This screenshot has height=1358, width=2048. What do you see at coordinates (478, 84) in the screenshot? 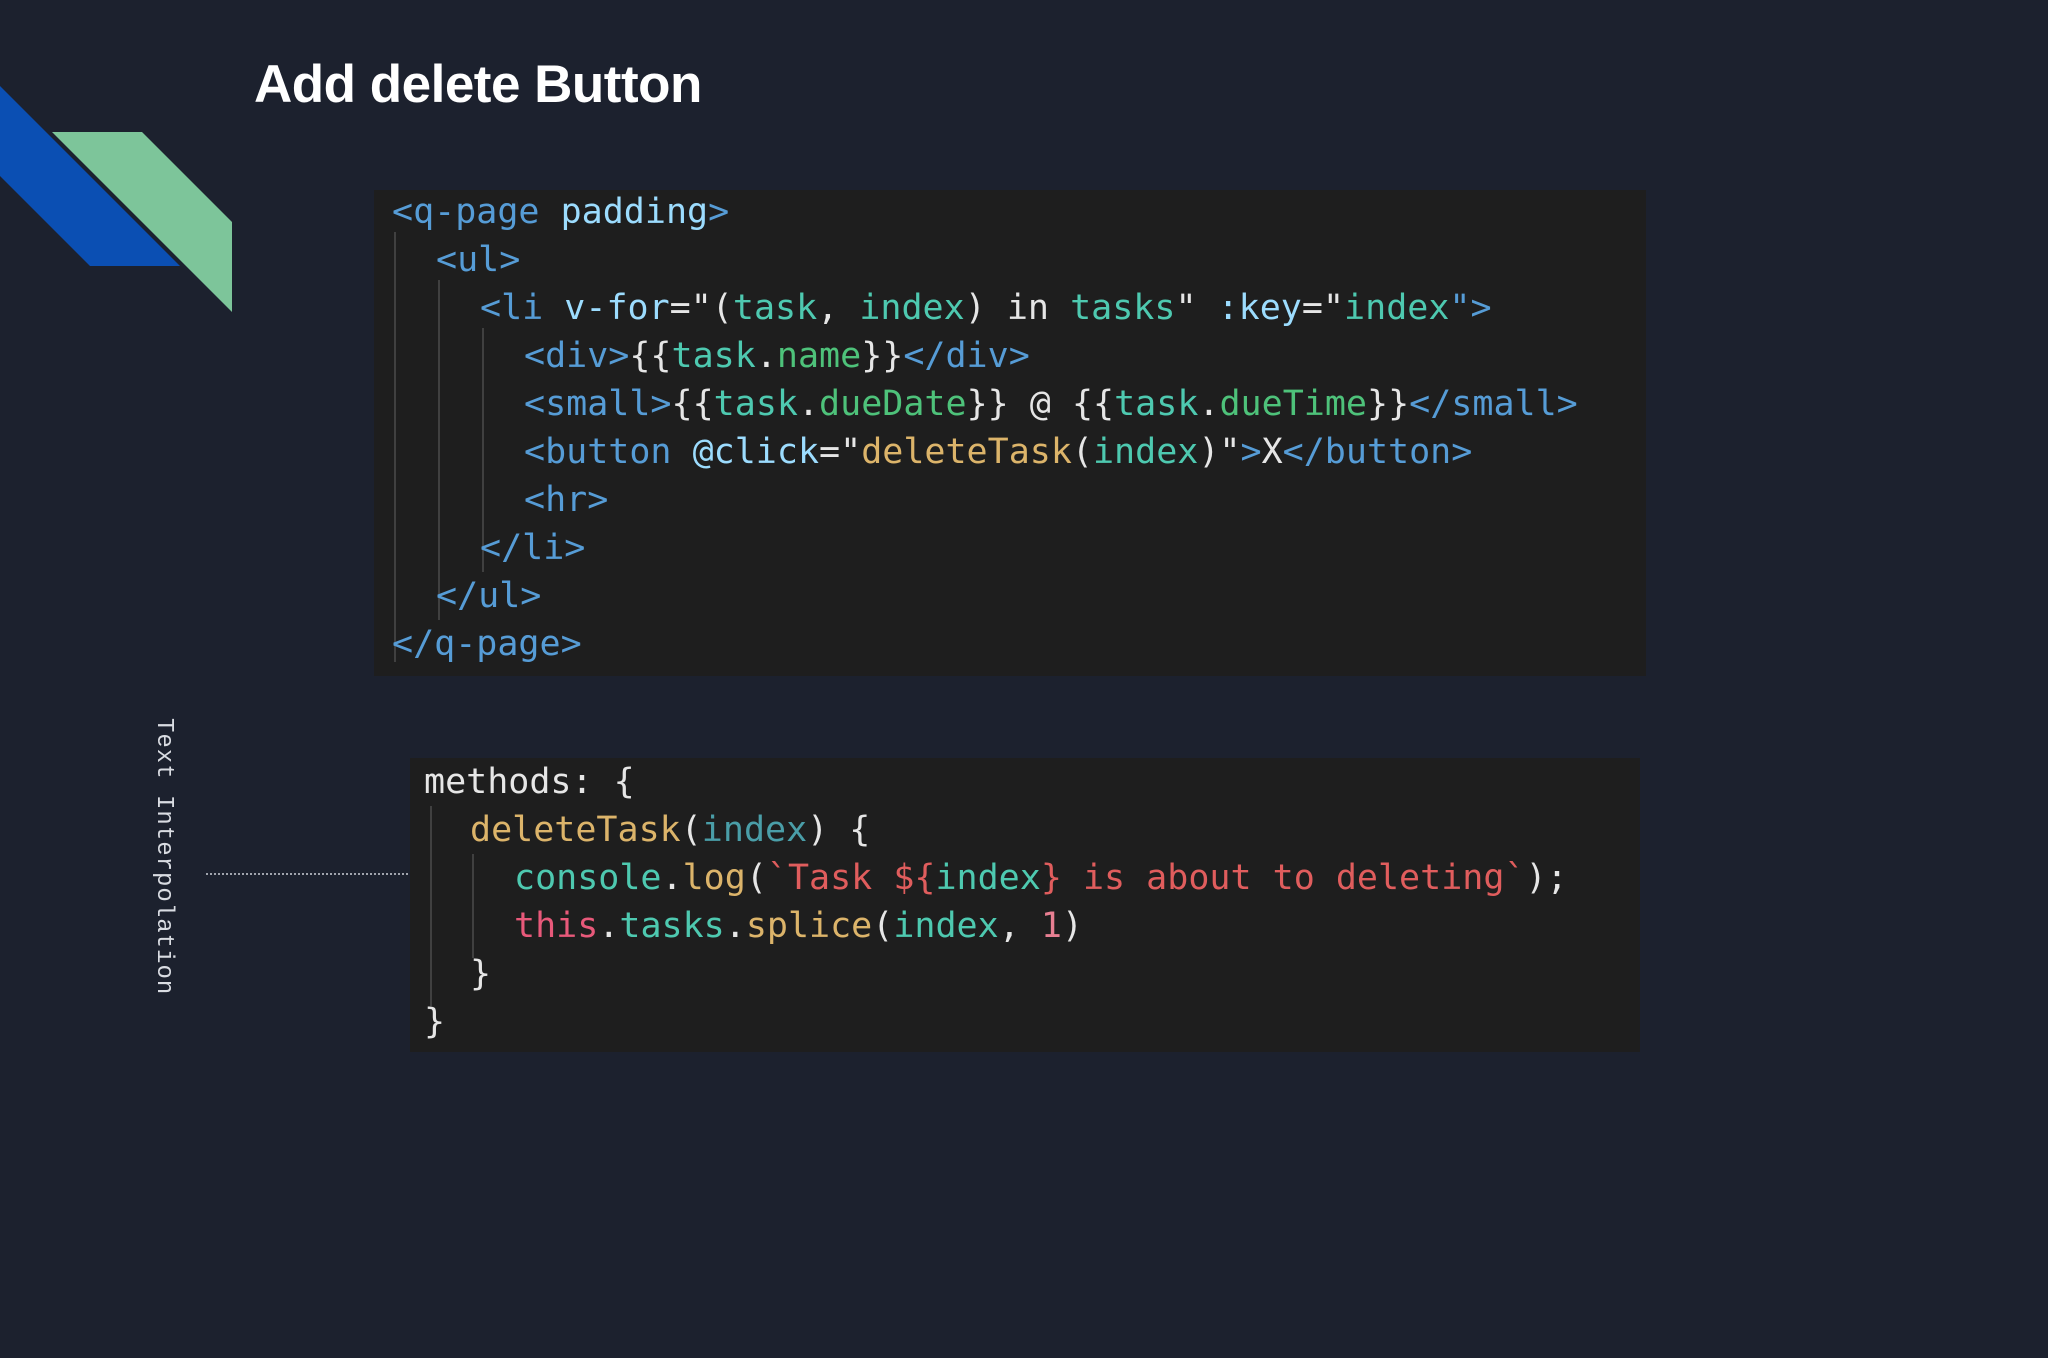
I see `slide-title: Add delete Button` at bounding box center [478, 84].